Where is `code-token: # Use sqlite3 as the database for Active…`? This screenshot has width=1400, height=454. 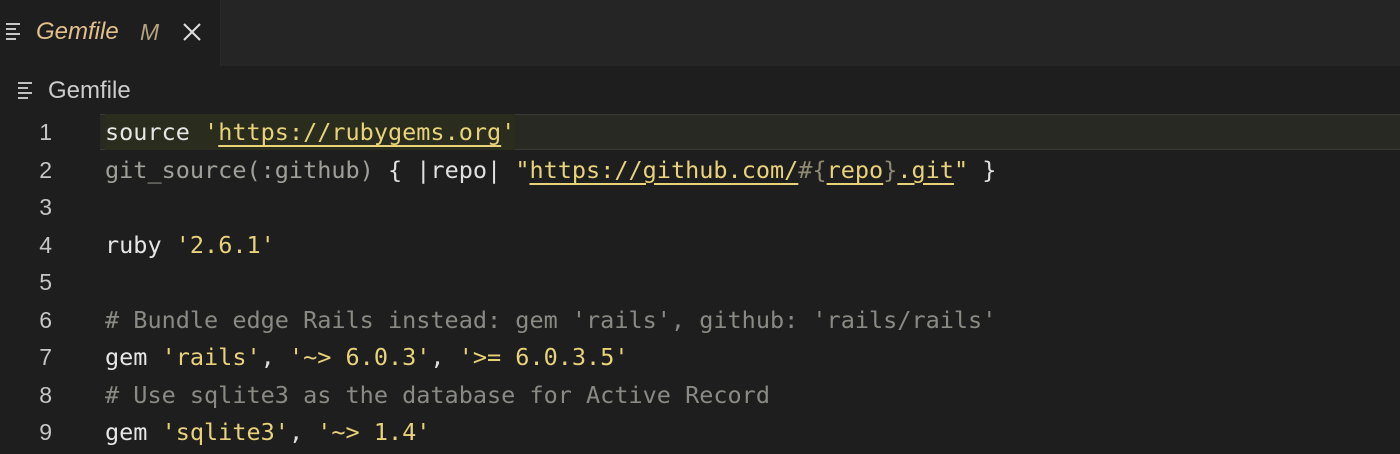 code-token: # Use sqlite3 as the database for Active… is located at coordinates (437, 394).